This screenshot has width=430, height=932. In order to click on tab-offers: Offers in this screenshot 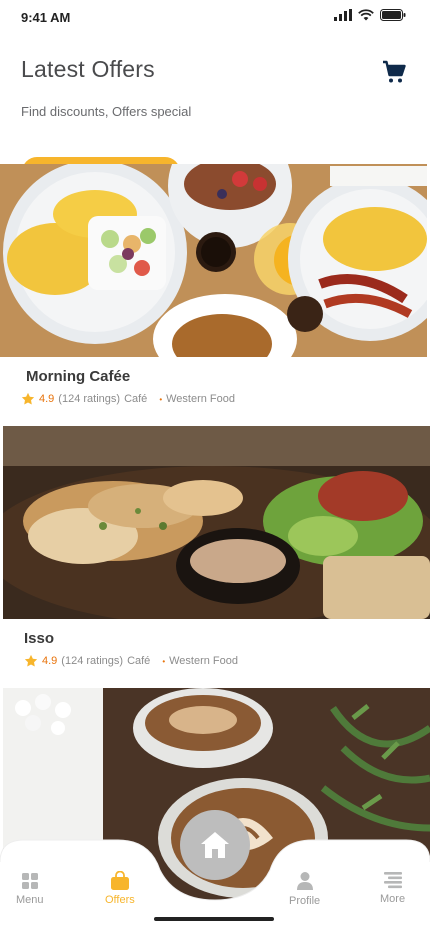, I will do `click(120, 888)`.